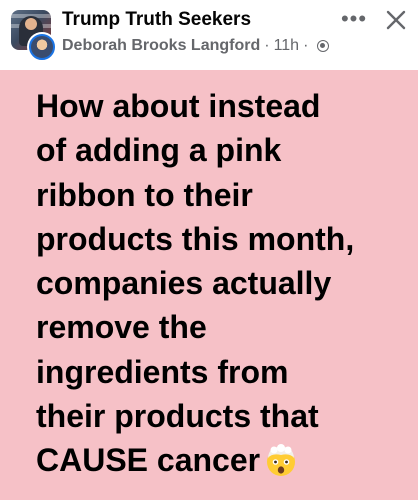 The image size is (418, 500). I want to click on post-text-line: products this month,, so click(195, 238).